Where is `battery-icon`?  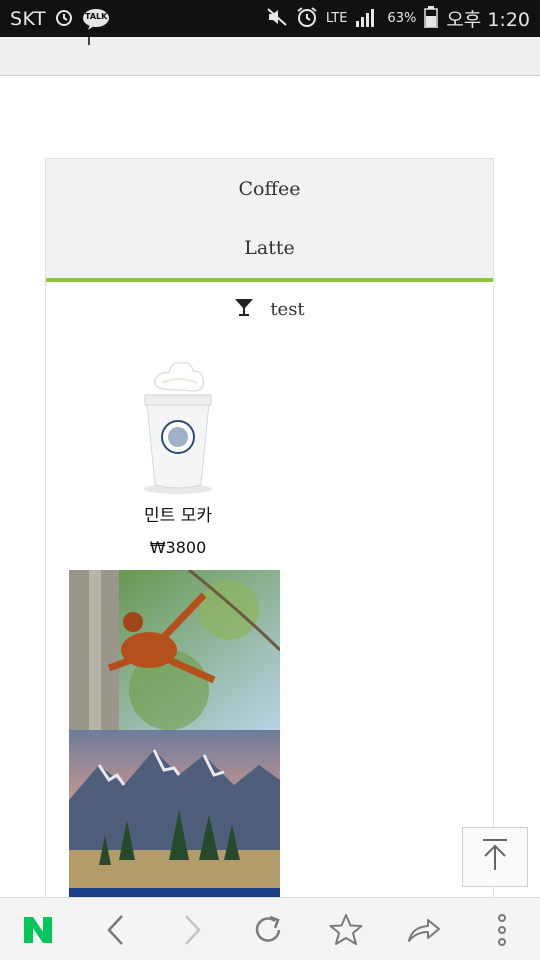 battery-icon is located at coordinates (431, 18).